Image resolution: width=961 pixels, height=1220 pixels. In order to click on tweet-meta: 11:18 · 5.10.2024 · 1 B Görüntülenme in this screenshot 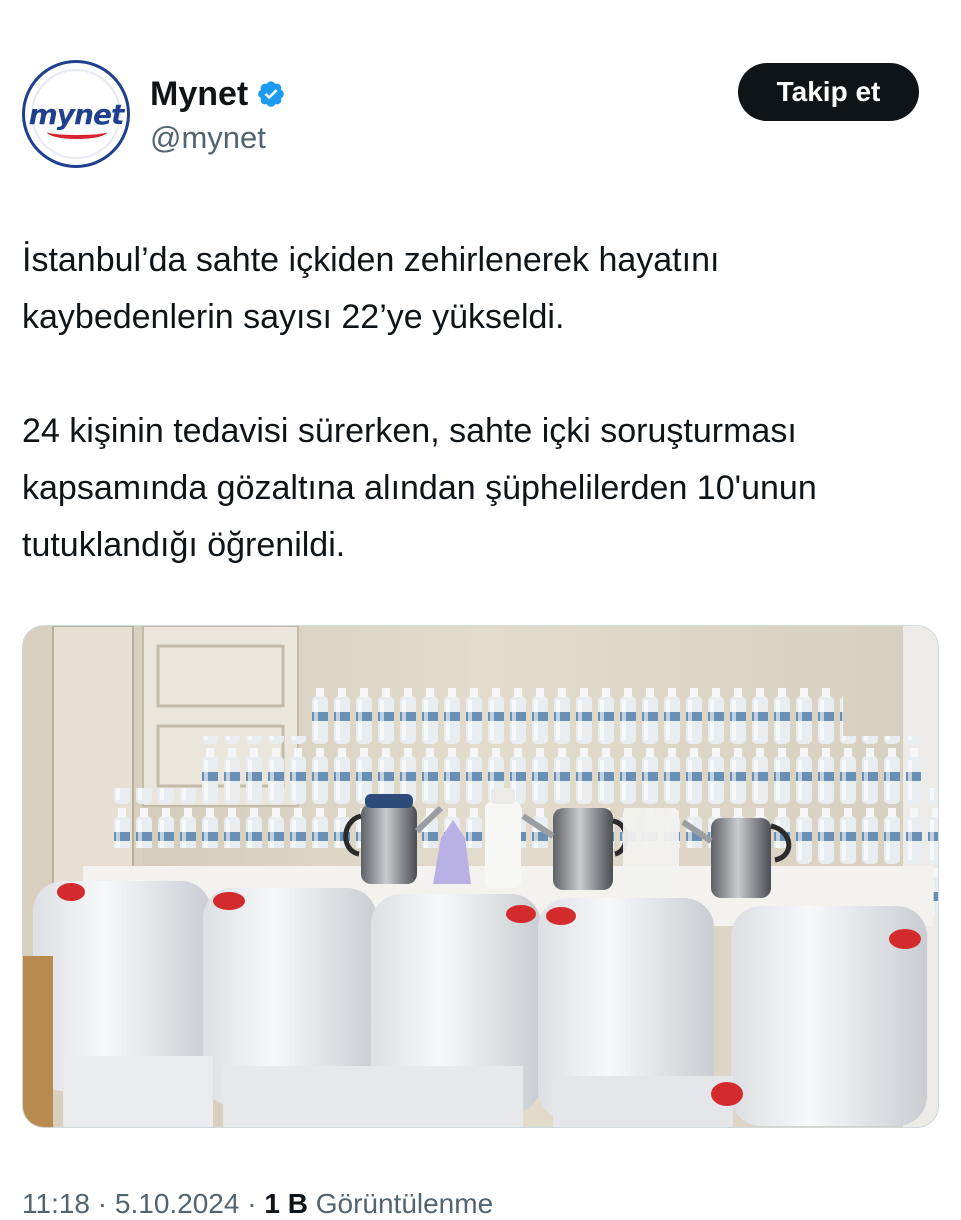, I will do `click(257, 1204)`.